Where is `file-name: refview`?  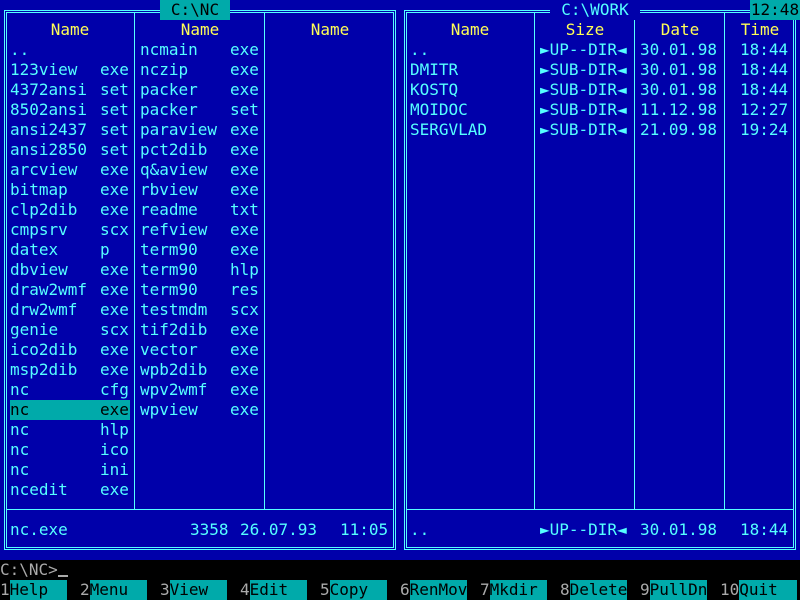 file-name: refview is located at coordinates (174, 229).